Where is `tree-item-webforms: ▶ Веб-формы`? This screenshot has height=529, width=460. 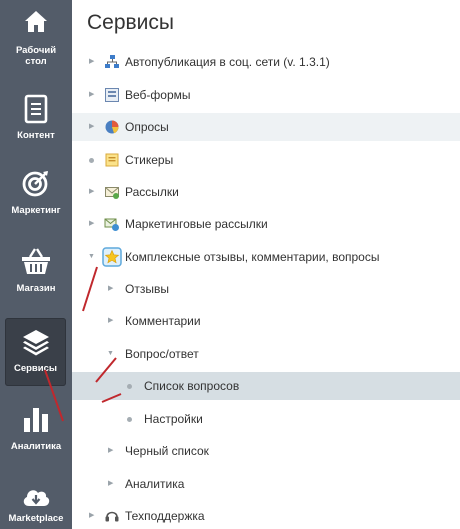 tree-item-webforms: ▶ Веб-формы is located at coordinates (266, 95).